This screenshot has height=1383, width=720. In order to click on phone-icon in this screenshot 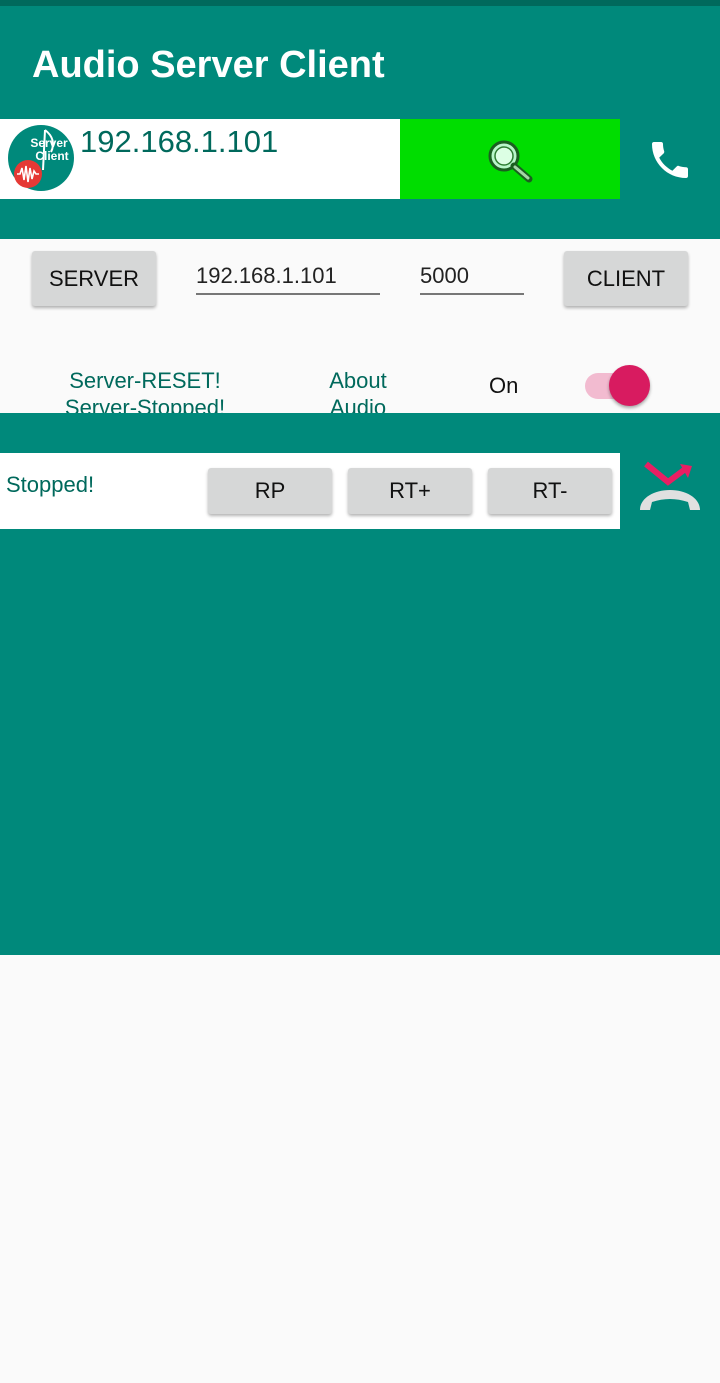, I will do `click(670, 160)`.